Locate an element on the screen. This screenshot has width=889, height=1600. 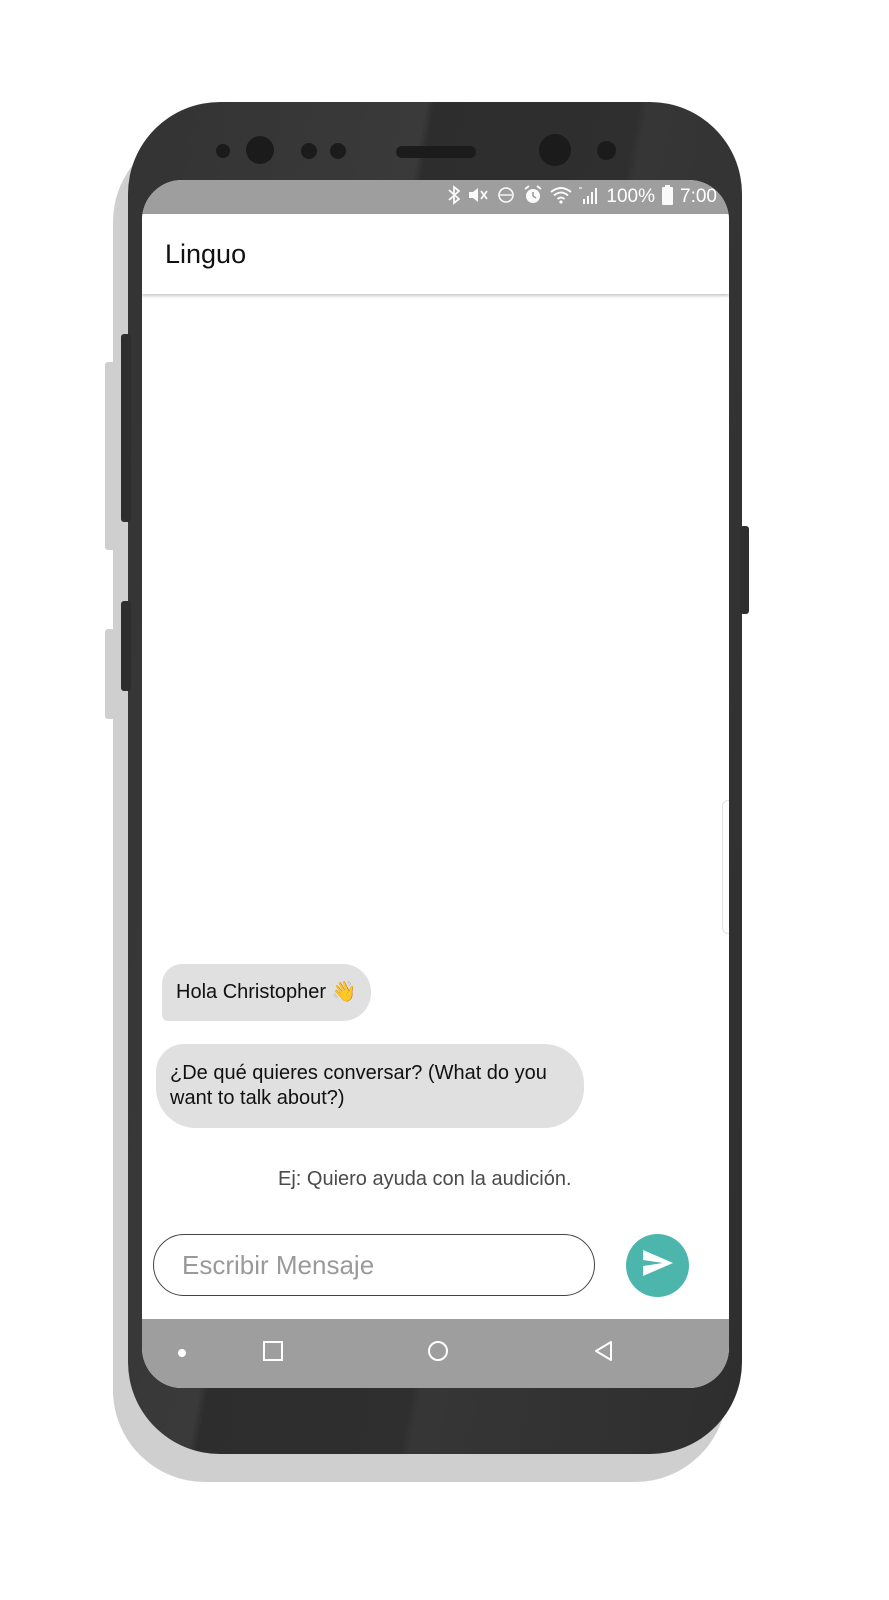
send-icon is located at coordinates (658, 1265).